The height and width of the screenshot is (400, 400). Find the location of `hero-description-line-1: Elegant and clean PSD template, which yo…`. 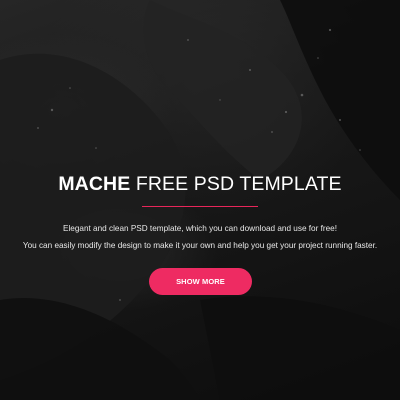

hero-description-line-1: Elegant and clean PSD template, which yo… is located at coordinates (200, 228).